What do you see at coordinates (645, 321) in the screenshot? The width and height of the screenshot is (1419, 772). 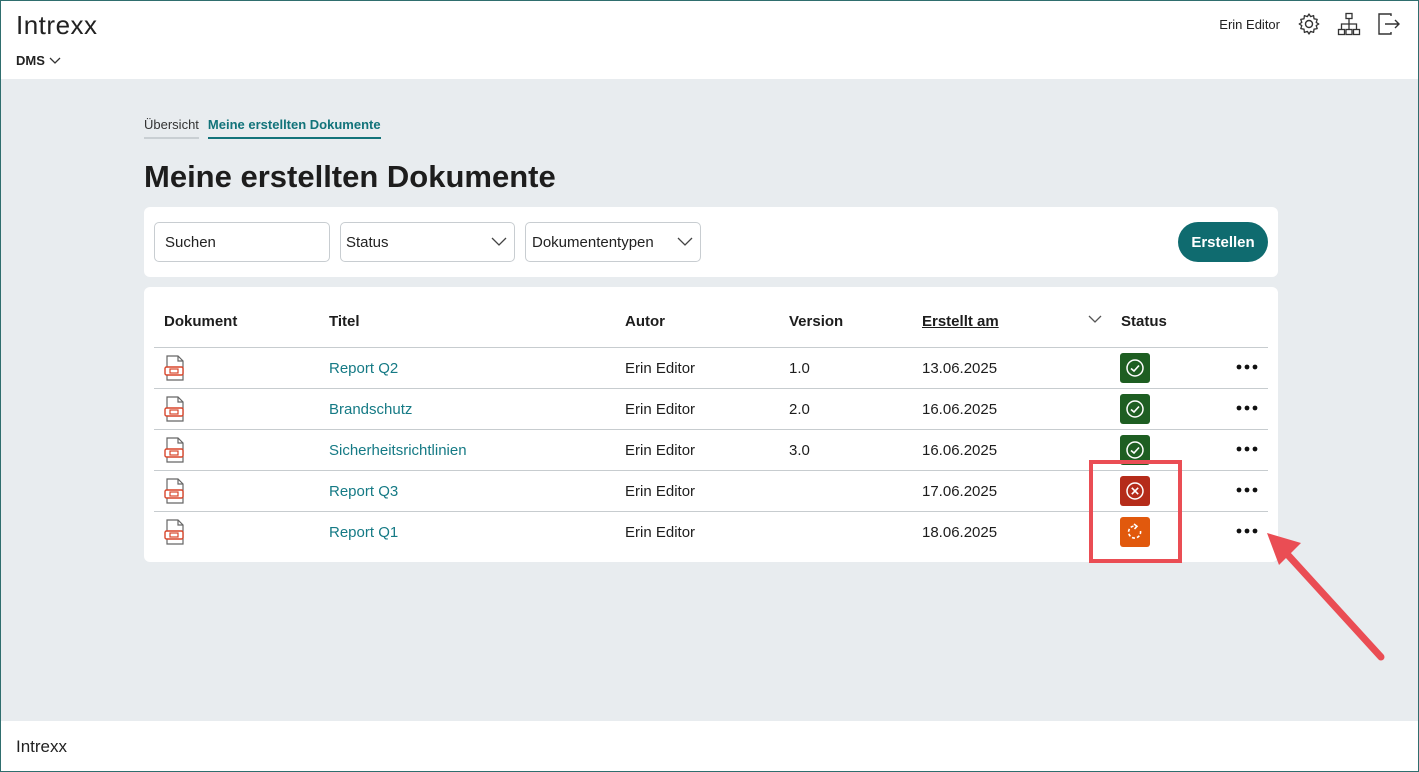 I see `column-author: Autor` at bounding box center [645, 321].